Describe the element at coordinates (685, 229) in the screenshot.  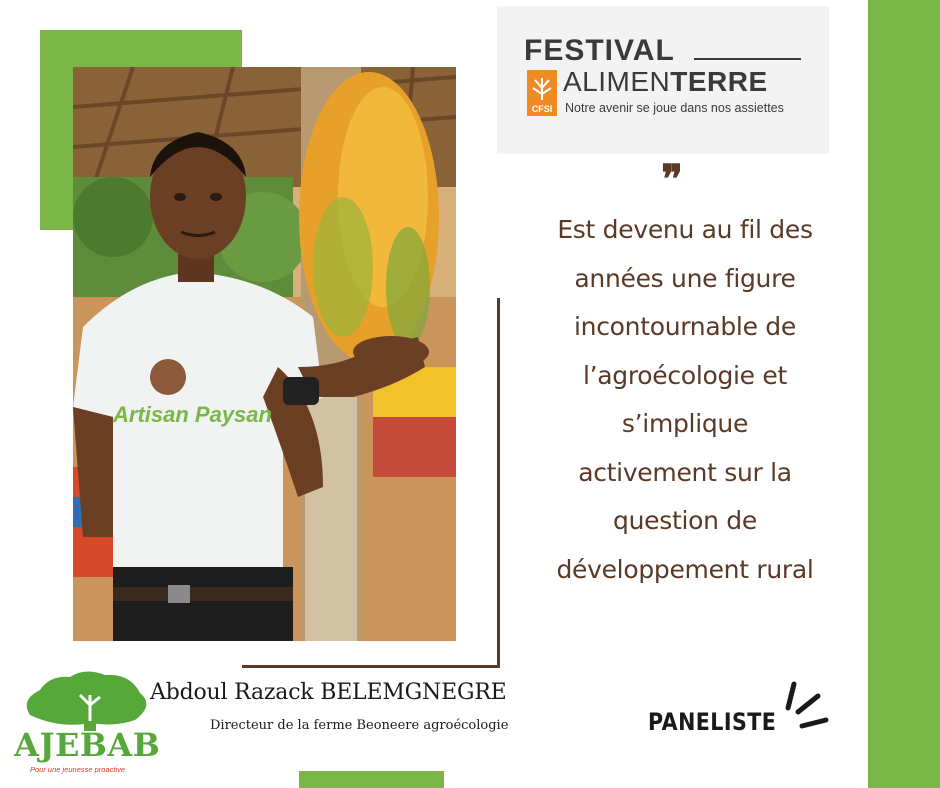
I see `quote-line: Est devenu au fil des` at that location.